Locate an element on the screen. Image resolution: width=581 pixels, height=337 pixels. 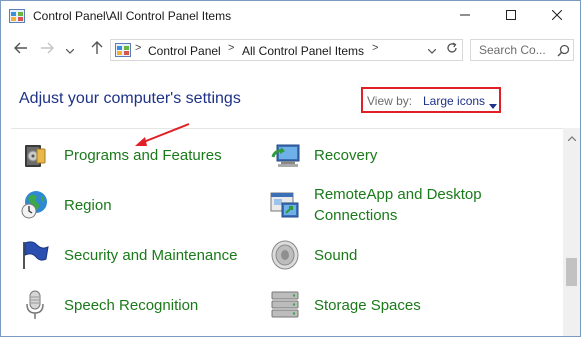
breadcrumb-all-items: All Control Panel Items is located at coordinates (303, 51).